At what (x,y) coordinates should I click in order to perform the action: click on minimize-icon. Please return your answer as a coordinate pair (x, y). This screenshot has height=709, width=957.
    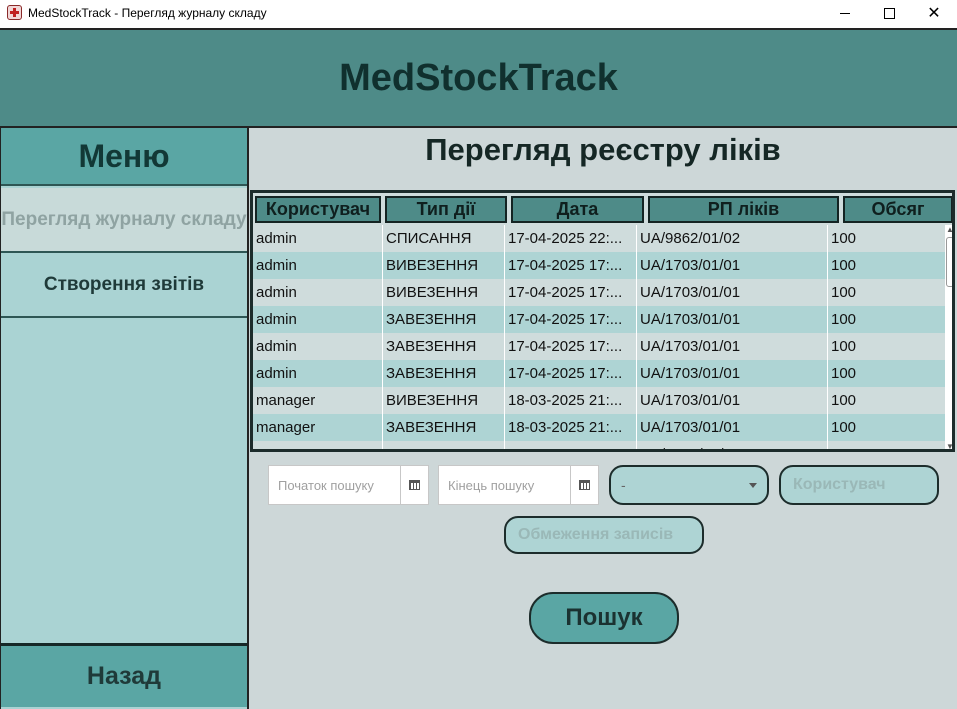
    Looking at the image, I should click on (845, 13).